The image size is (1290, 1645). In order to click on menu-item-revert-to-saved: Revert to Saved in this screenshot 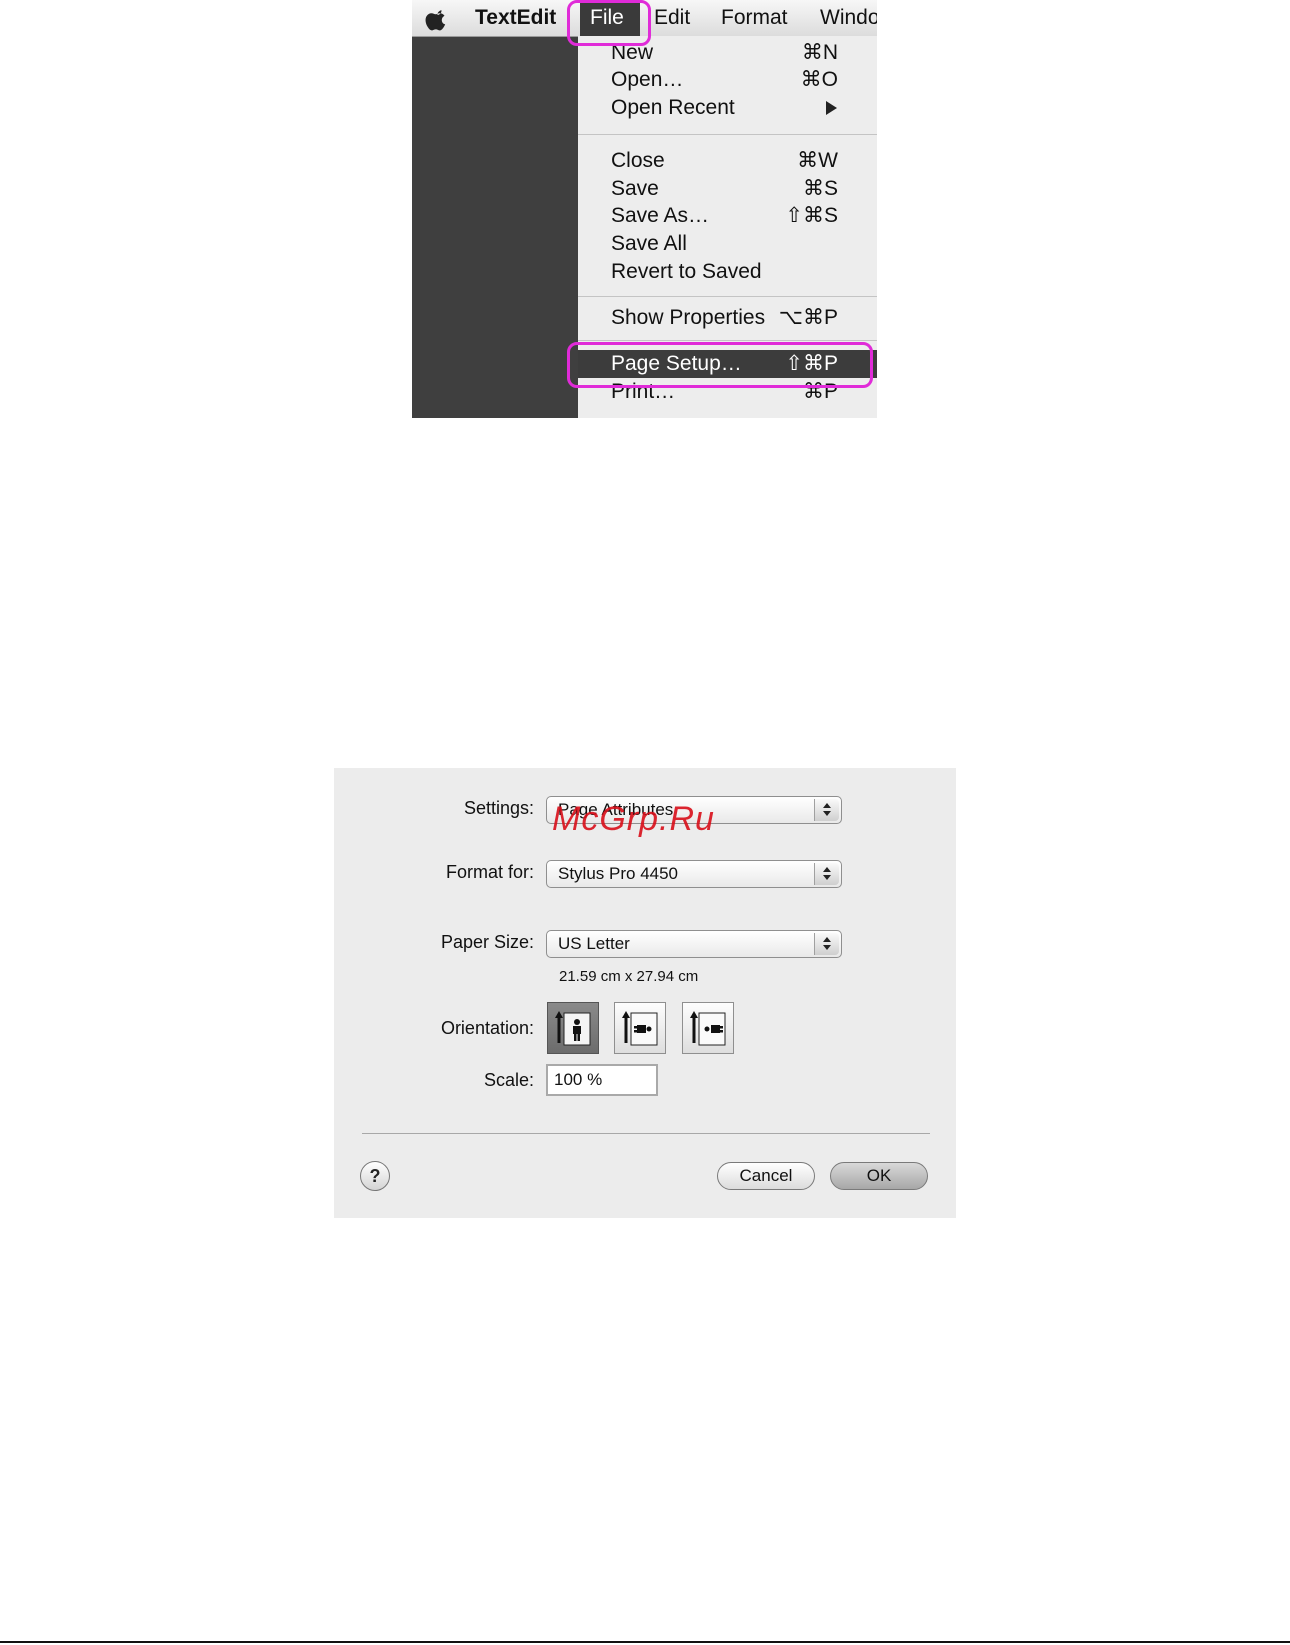, I will do `click(727, 272)`.